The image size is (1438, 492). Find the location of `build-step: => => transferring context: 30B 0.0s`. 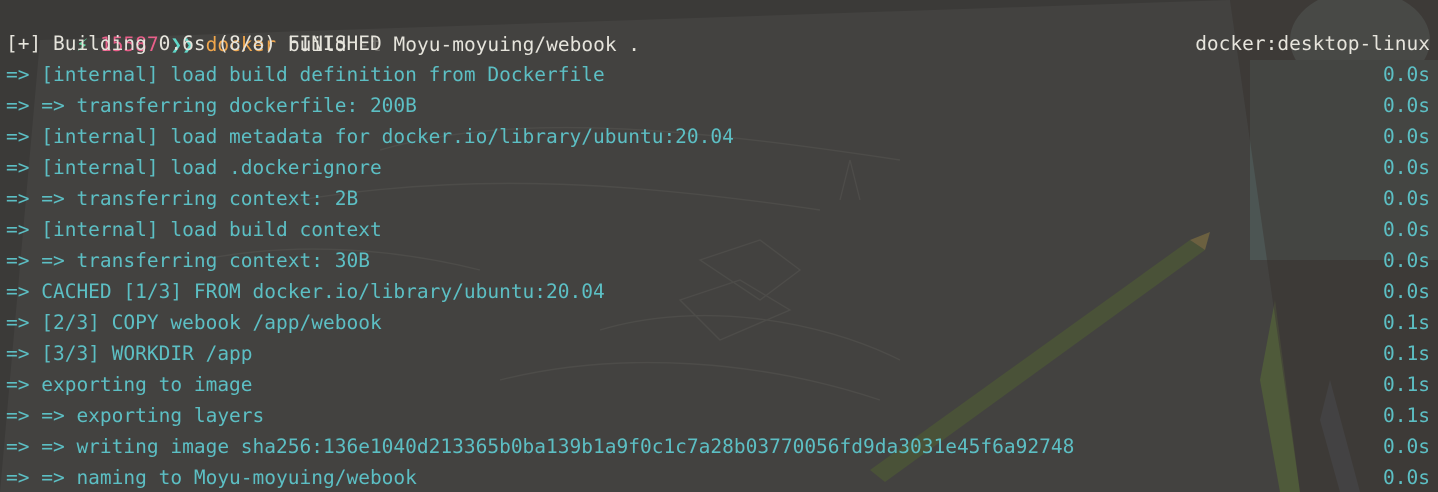

build-step: => => transferring context: 30B 0.0s is located at coordinates (718, 260).